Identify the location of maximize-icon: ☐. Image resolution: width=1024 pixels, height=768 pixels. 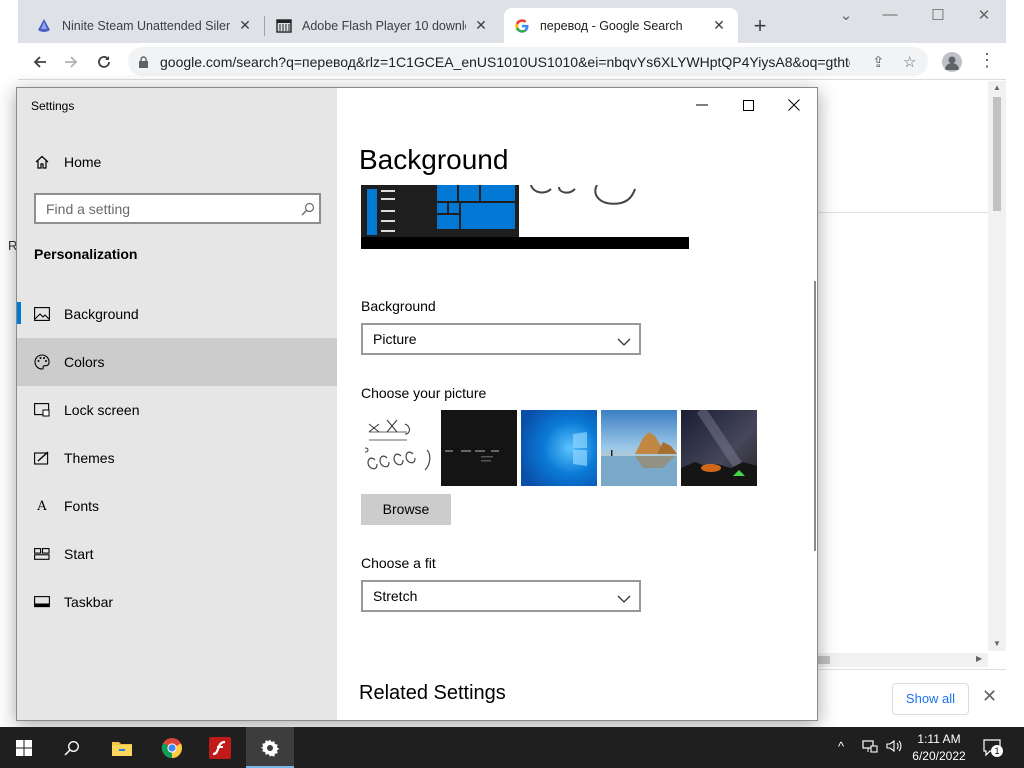
(938, 15).